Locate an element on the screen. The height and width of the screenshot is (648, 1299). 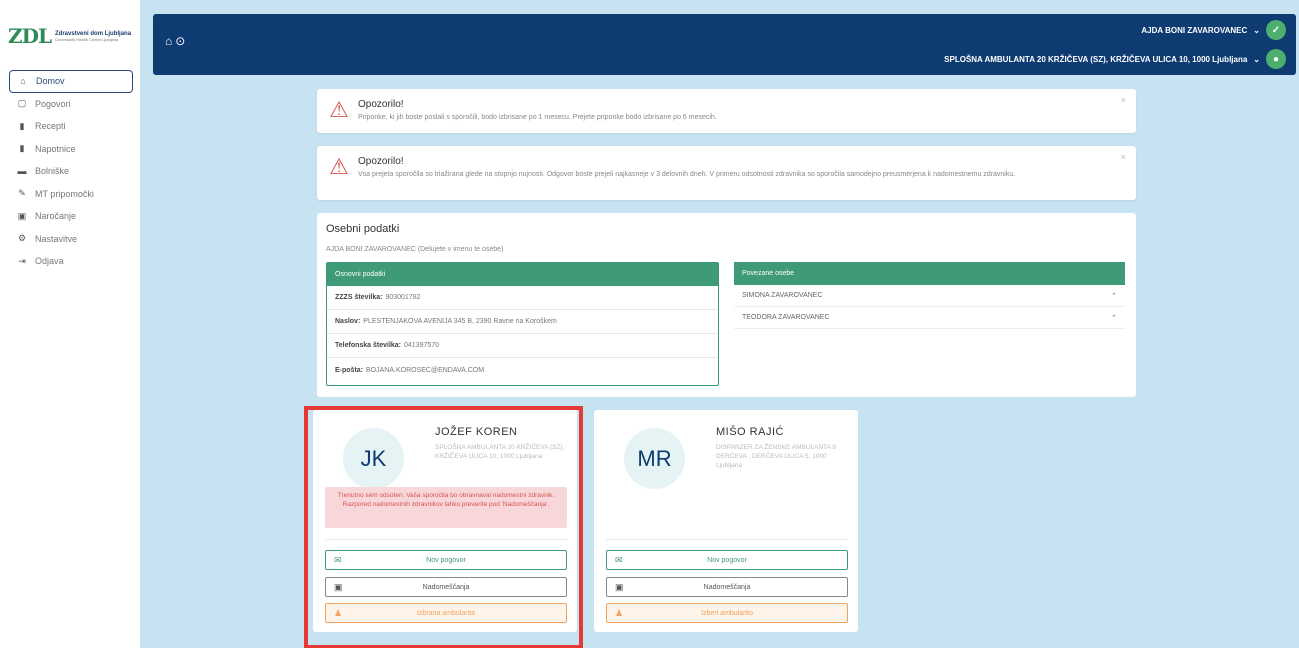
sidebar-item-label: Recepti is located at coordinates (50, 126).